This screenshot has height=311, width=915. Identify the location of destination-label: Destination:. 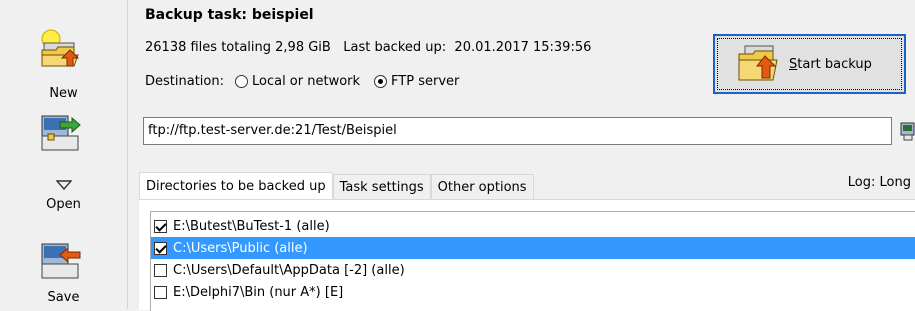
(184, 81).